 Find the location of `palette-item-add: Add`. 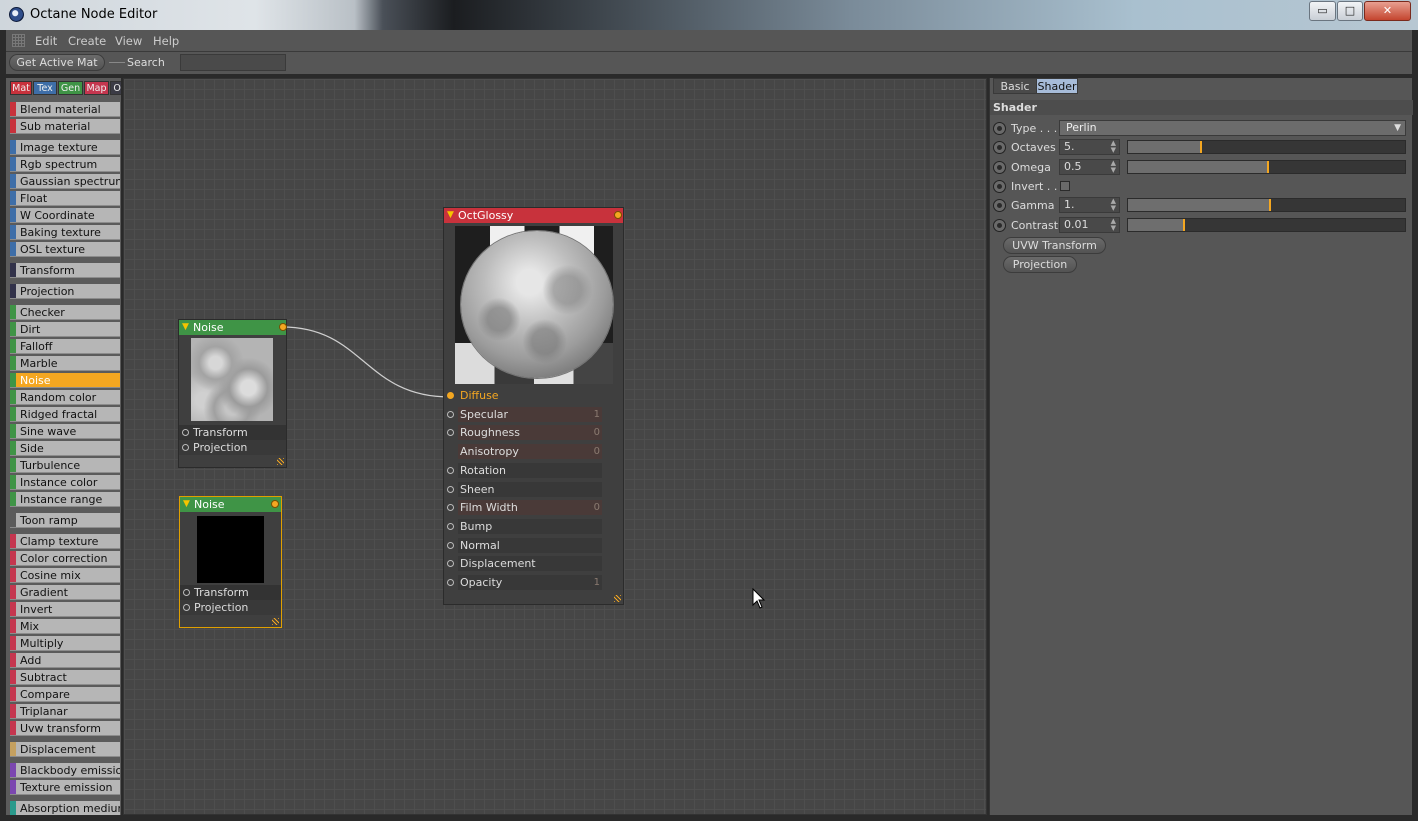

palette-item-add: Add is located at coordinates (65, 660).